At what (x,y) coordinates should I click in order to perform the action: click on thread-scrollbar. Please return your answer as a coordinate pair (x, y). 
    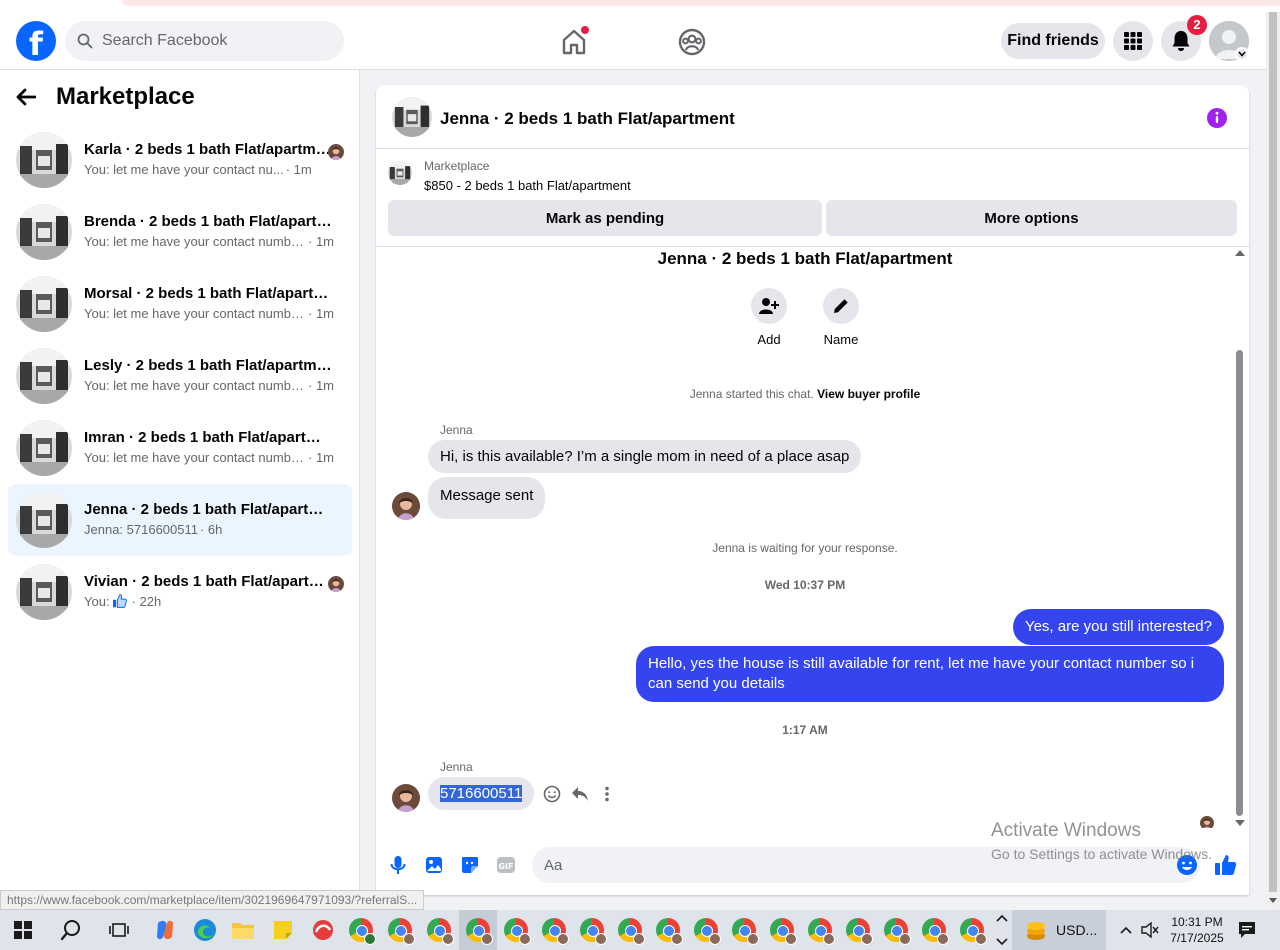
    Looking at the image, I should click on (1240, 538).